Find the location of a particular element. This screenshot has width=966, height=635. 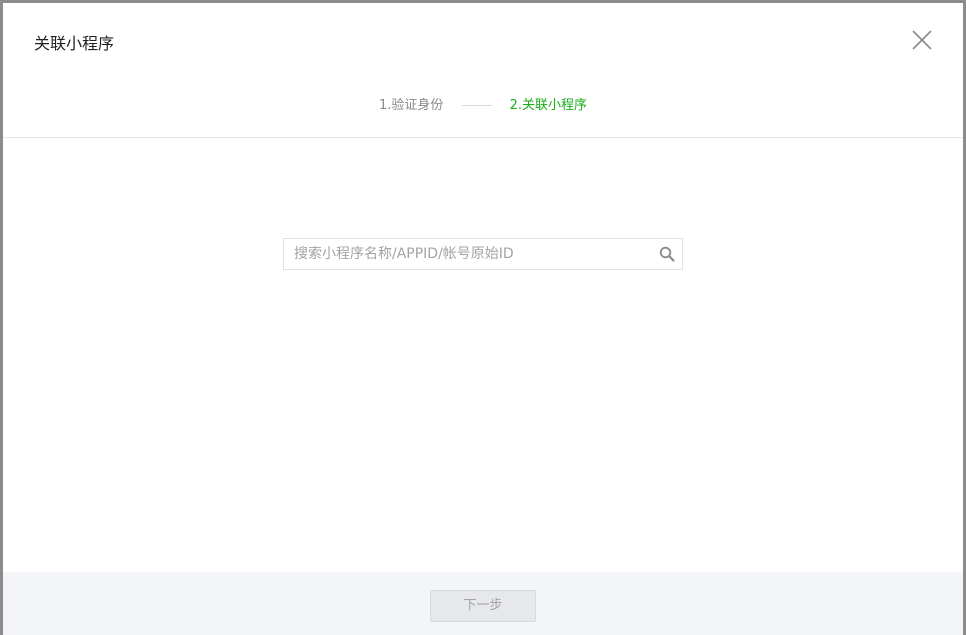

step-link-miniprogram: 2.关联小程序 is located at coordinates (548, 105).